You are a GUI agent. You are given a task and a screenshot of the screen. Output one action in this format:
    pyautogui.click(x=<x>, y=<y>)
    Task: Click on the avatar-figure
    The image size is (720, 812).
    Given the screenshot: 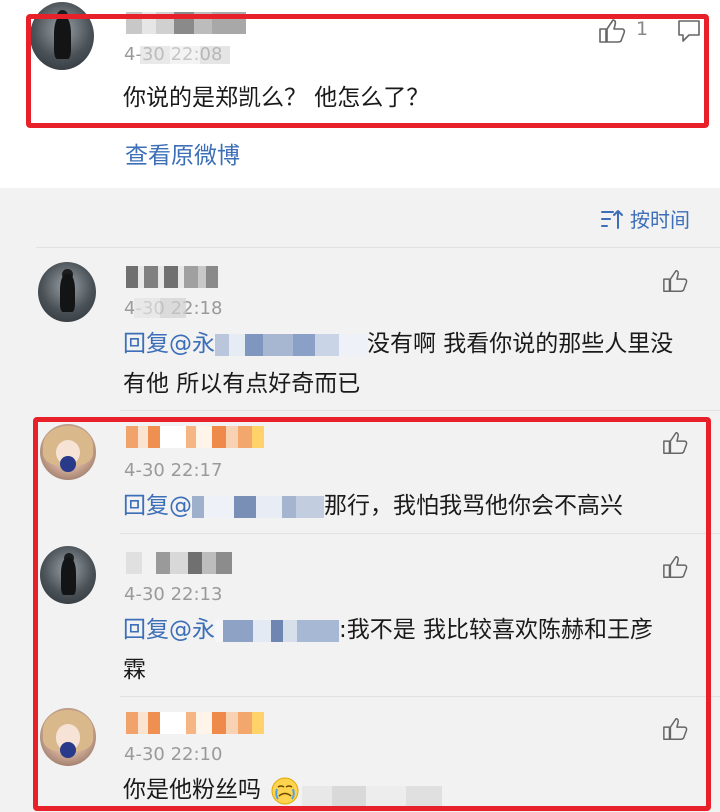 What is the action you would take?
    pyautogui.click(x=68, y=293)
    